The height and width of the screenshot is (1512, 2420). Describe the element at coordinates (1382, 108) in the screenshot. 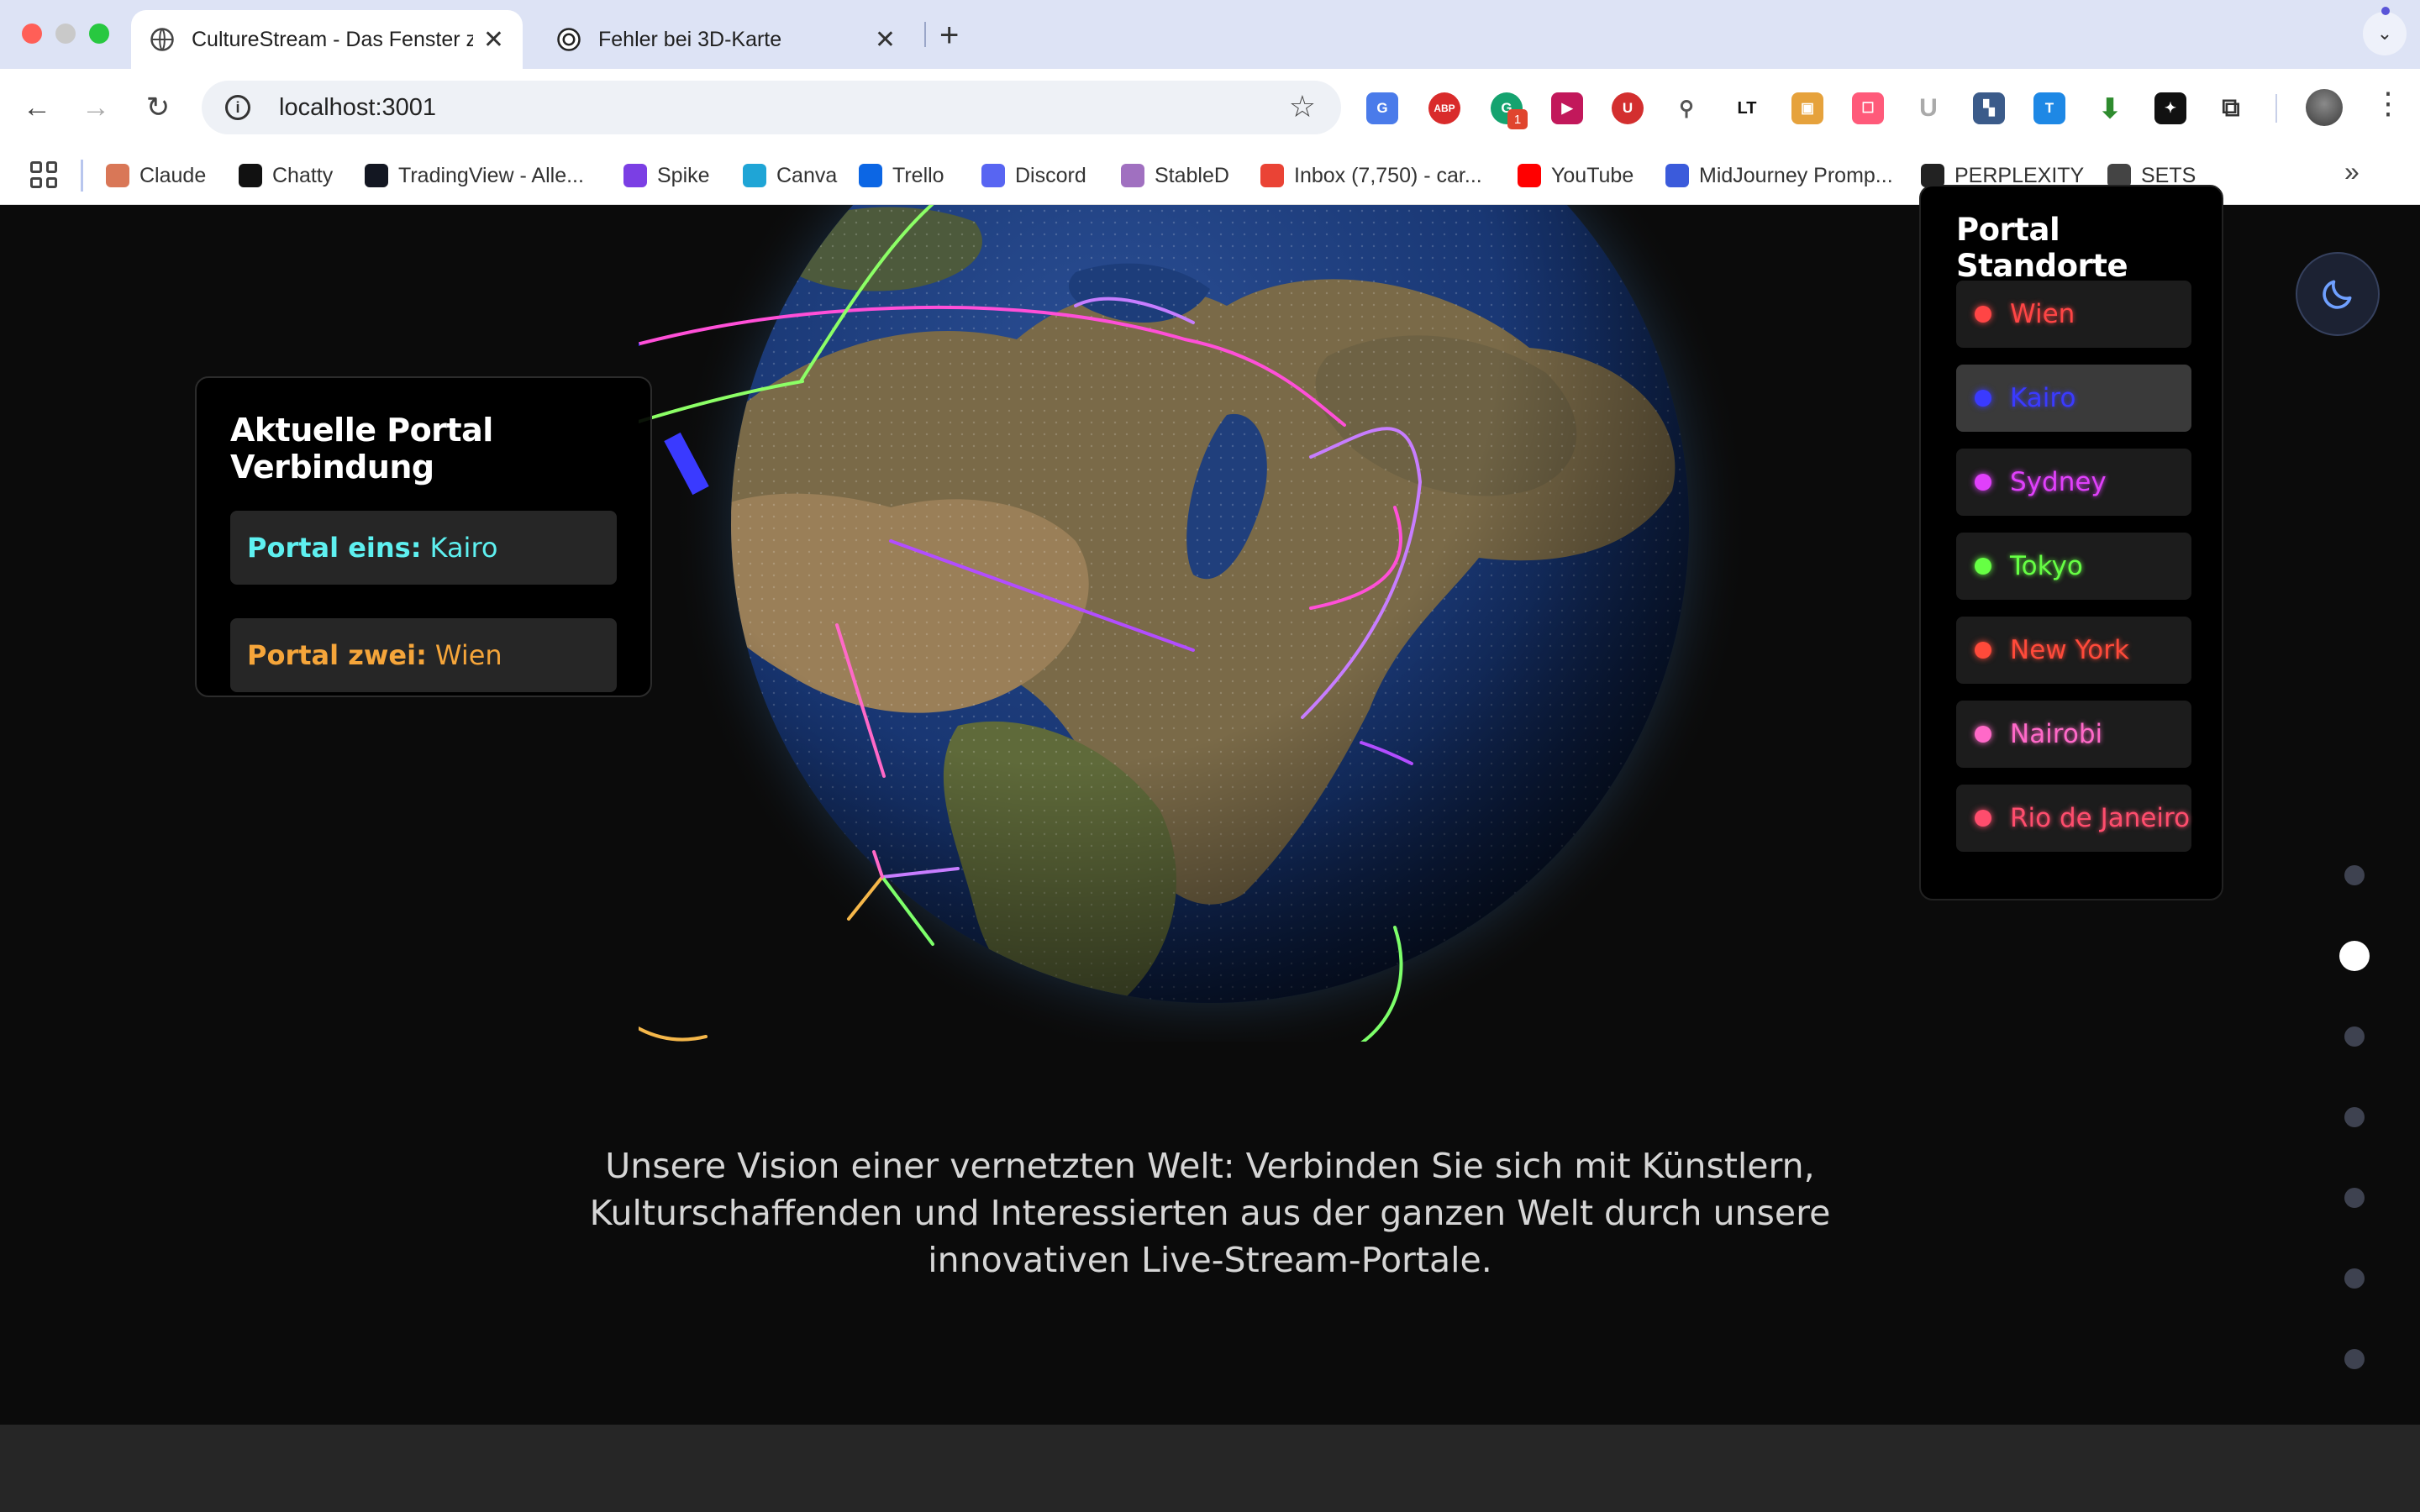

I see `google-translate-icon: G` at that location.